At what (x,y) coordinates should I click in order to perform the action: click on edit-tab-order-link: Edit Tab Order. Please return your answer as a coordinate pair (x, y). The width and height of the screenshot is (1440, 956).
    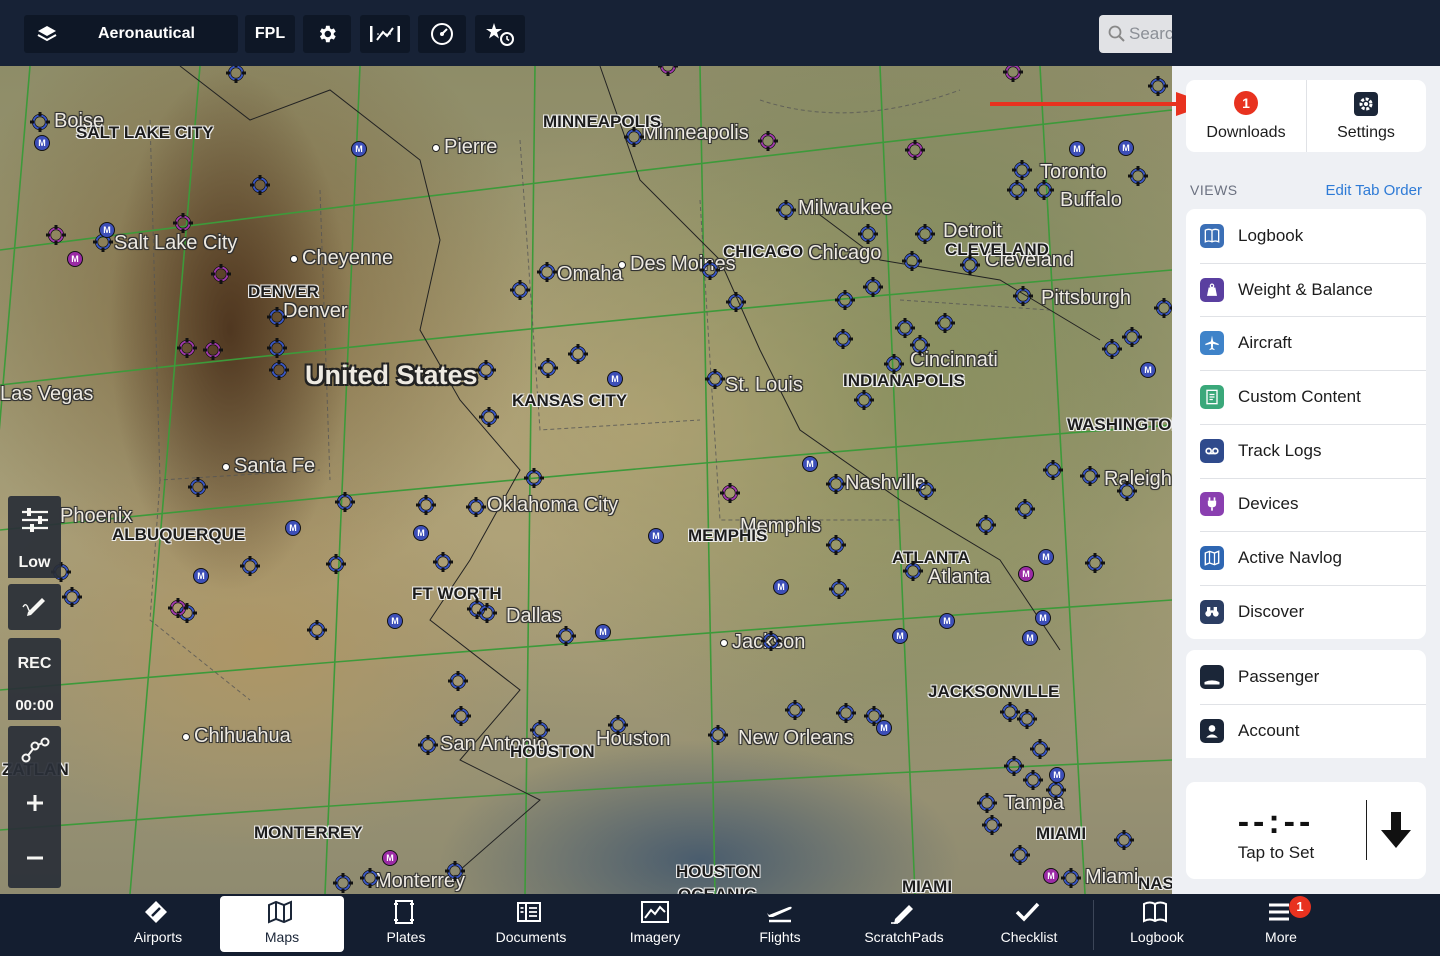
    Looking at the image, I should click on (1374, 190).